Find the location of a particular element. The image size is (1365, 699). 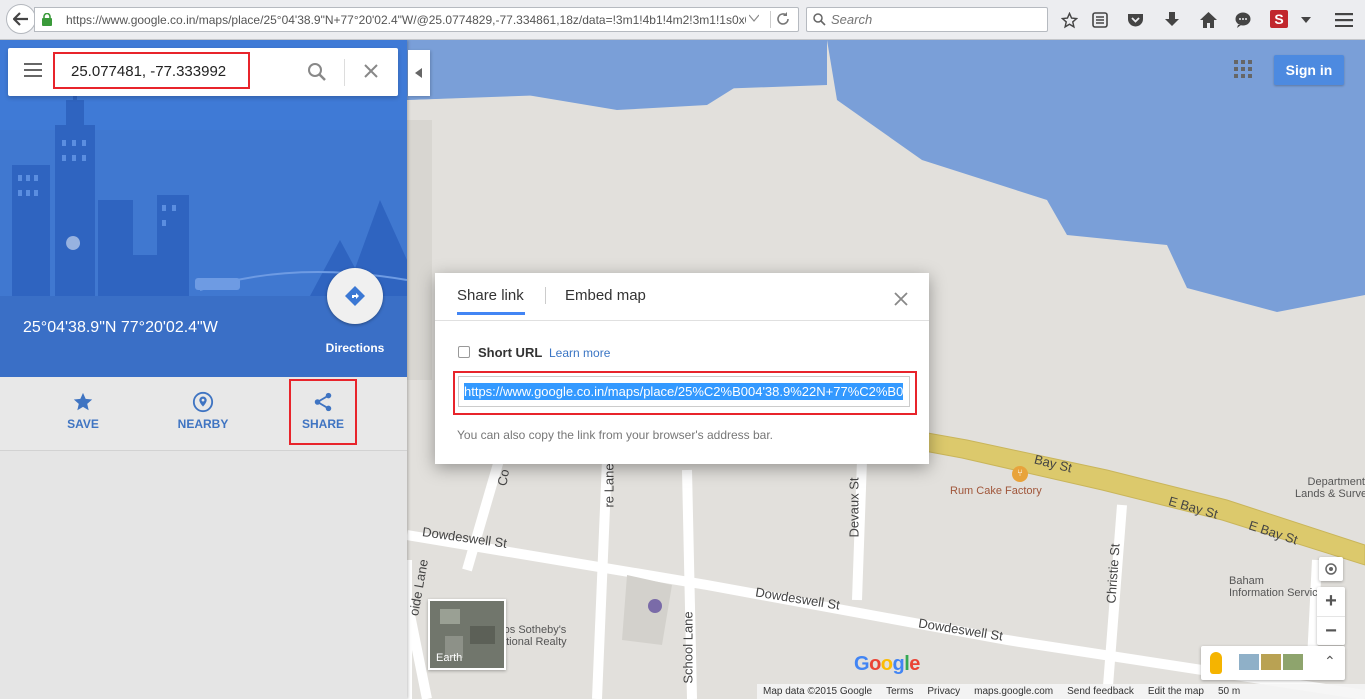

earth-view-toggle: Earth is located at coordinates (467, 634).